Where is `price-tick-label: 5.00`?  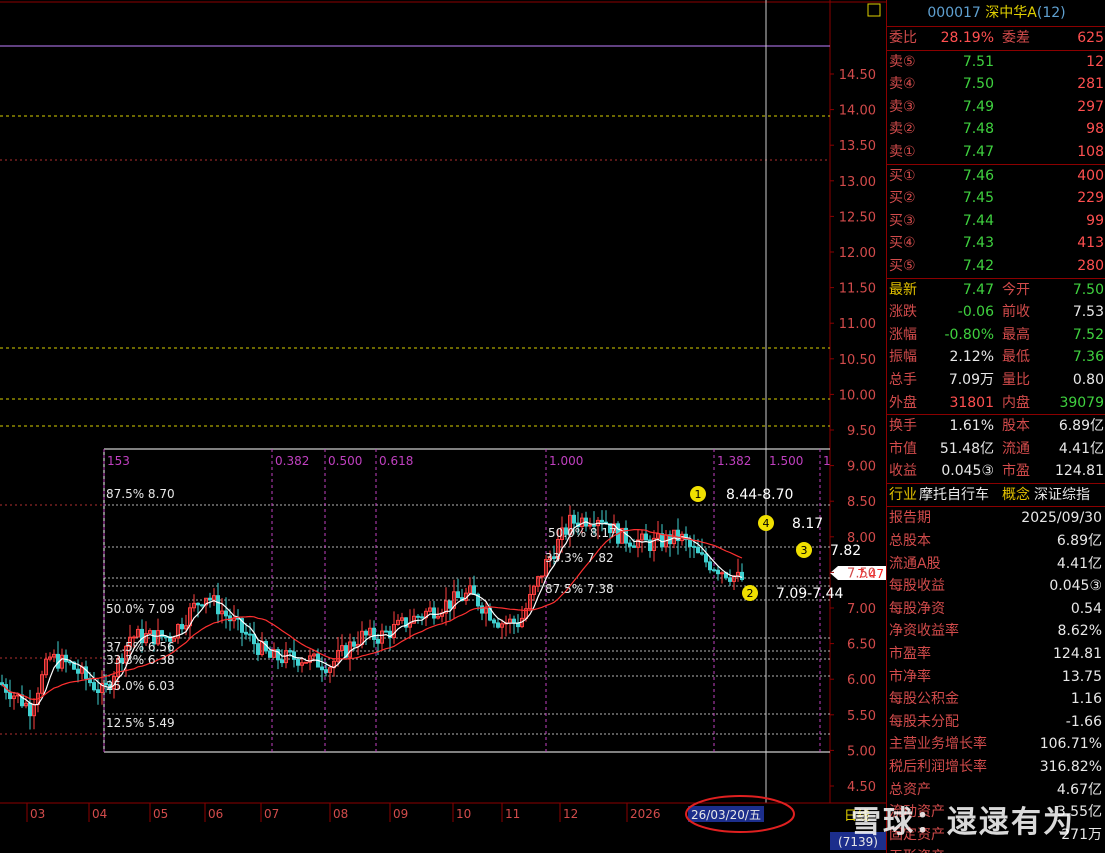
price-tick-label: 5.00 is located at coordinates (861, 751).